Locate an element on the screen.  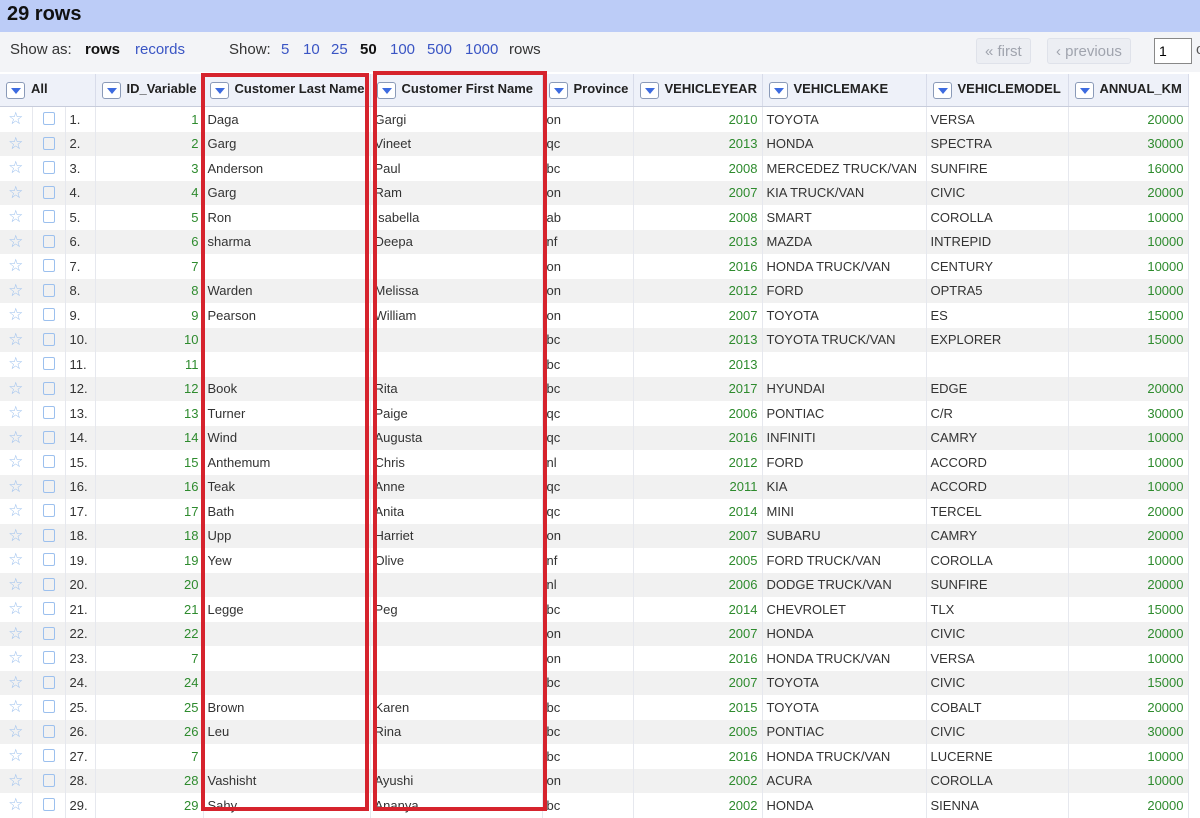
page-size-10: 10 is located at coordinates (311, 49).